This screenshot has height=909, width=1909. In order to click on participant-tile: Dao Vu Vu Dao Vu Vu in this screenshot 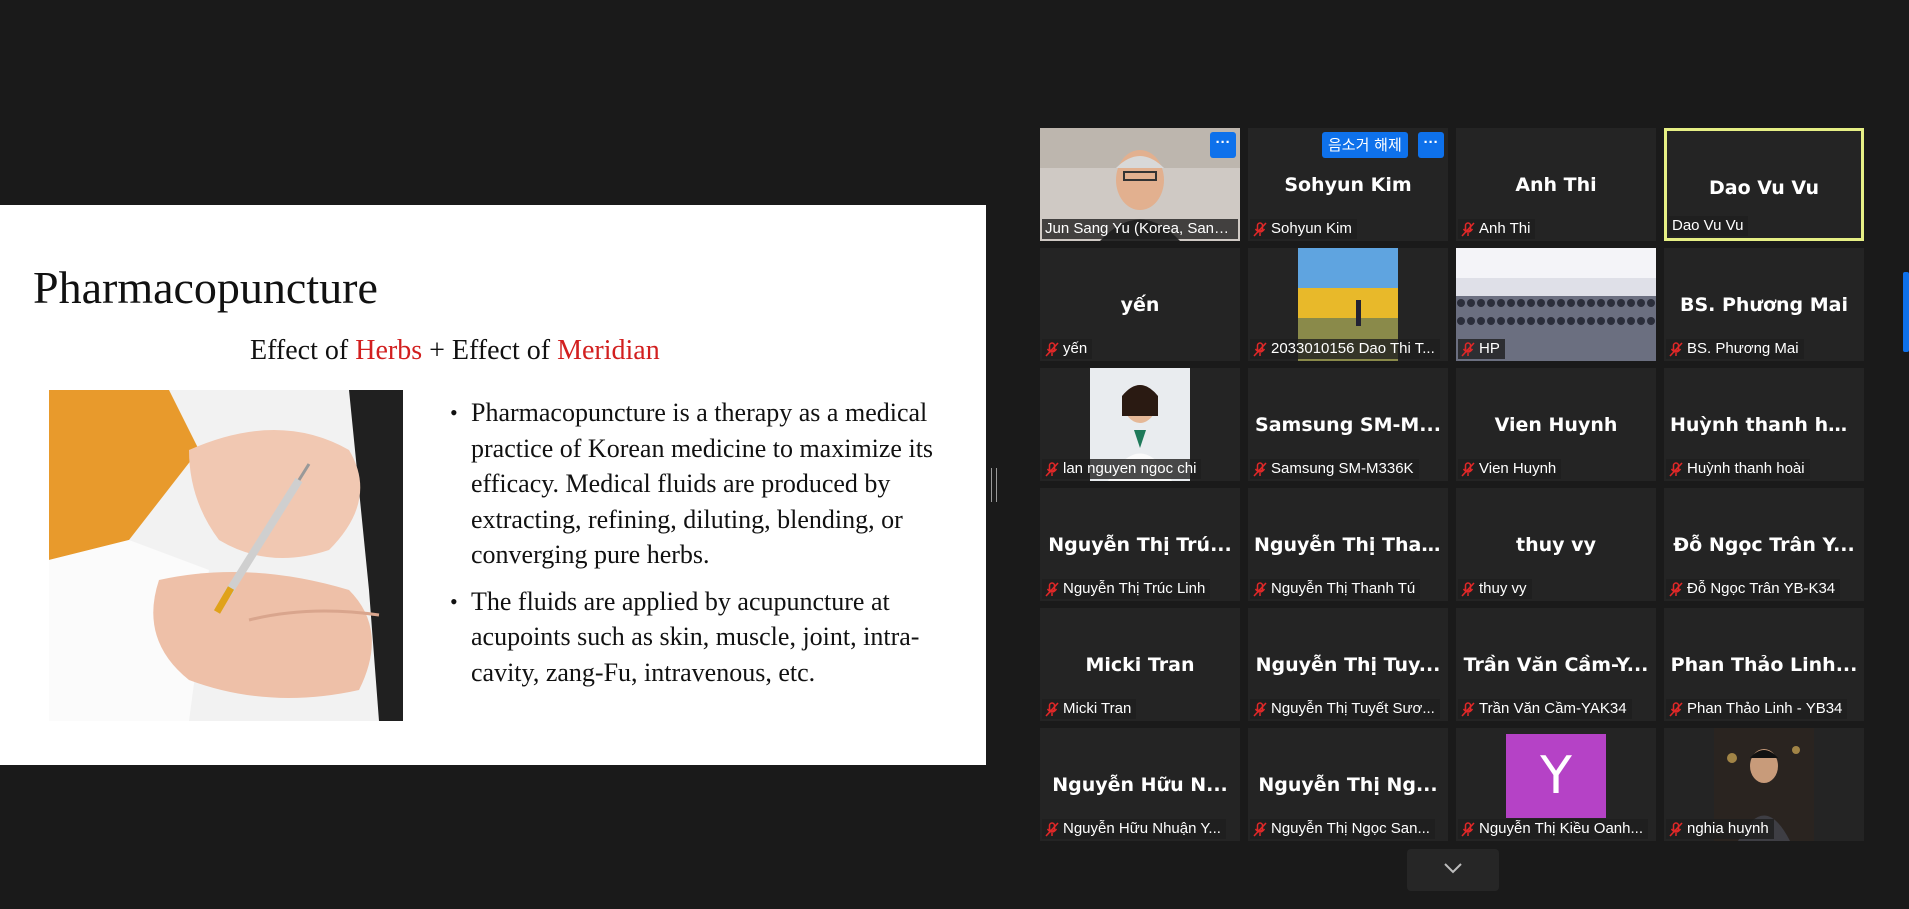, I will do `click(1764, 184)`.